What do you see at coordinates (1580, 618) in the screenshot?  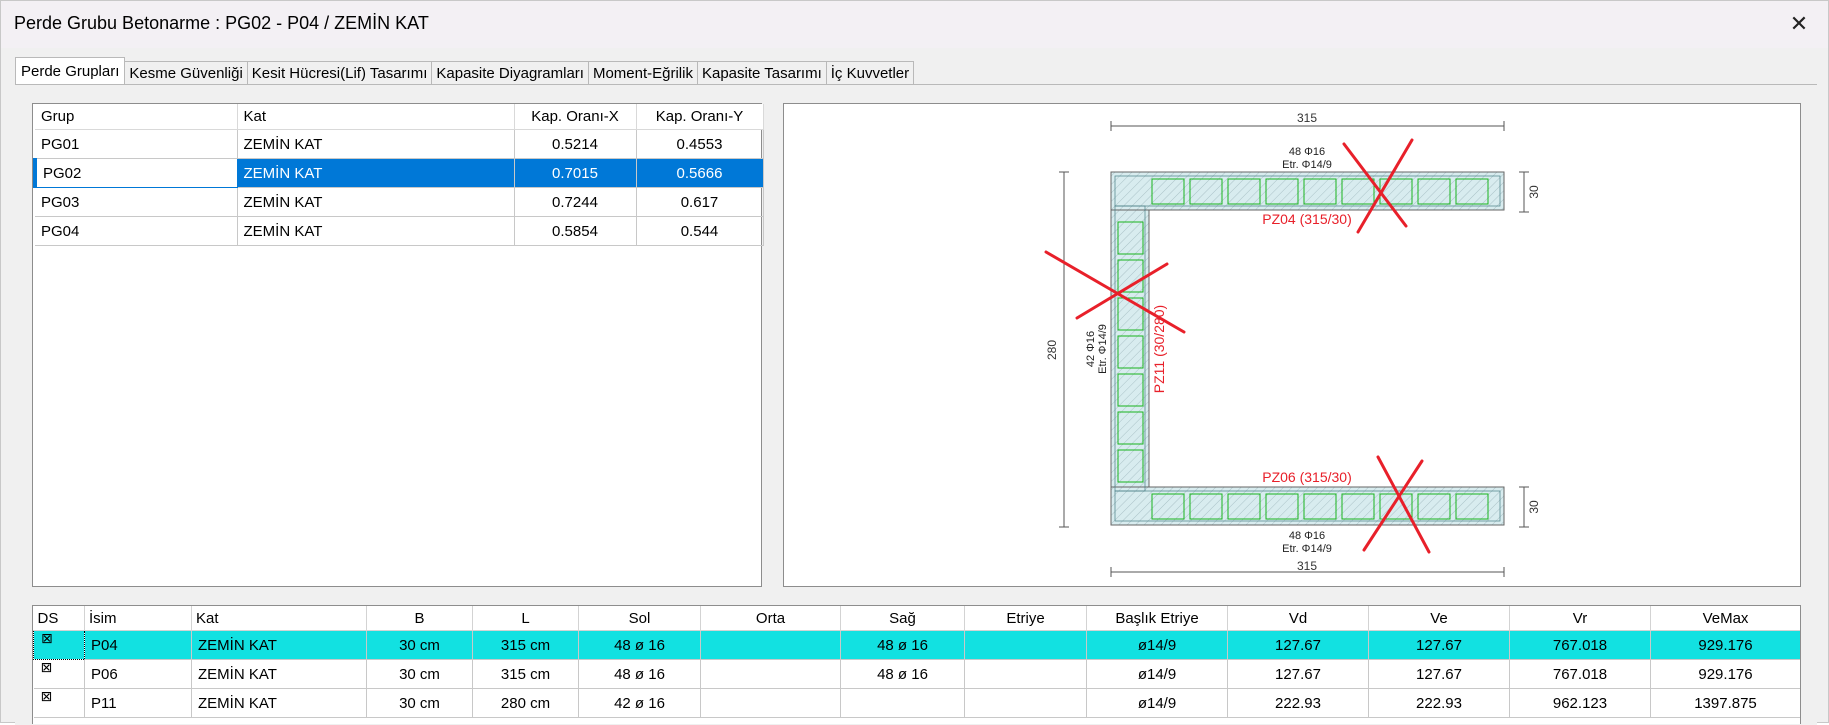 I see `header-vr: Vr` at bounding box center [1580, 618].